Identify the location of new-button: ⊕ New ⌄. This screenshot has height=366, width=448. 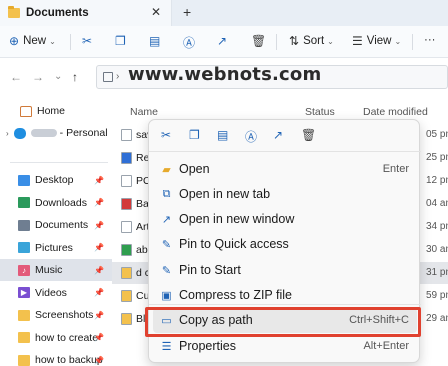
(32, 41).